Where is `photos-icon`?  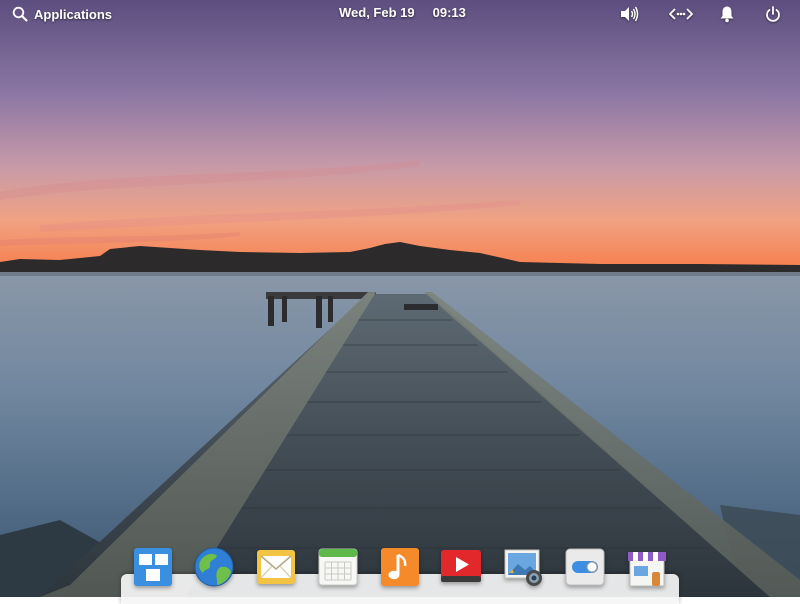
photos-icon is located at coordinates (523, 567).